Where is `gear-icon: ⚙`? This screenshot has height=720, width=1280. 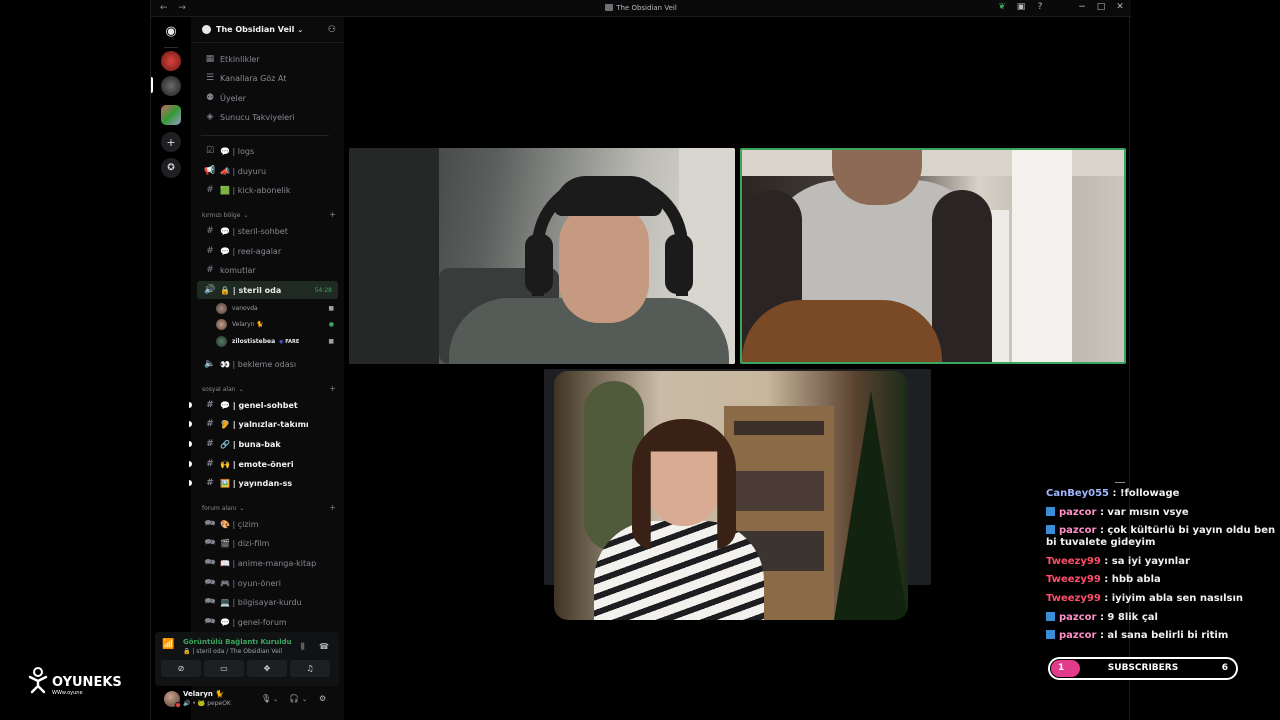 gear-icon: ⚙ is located at coordinates (322, 698).